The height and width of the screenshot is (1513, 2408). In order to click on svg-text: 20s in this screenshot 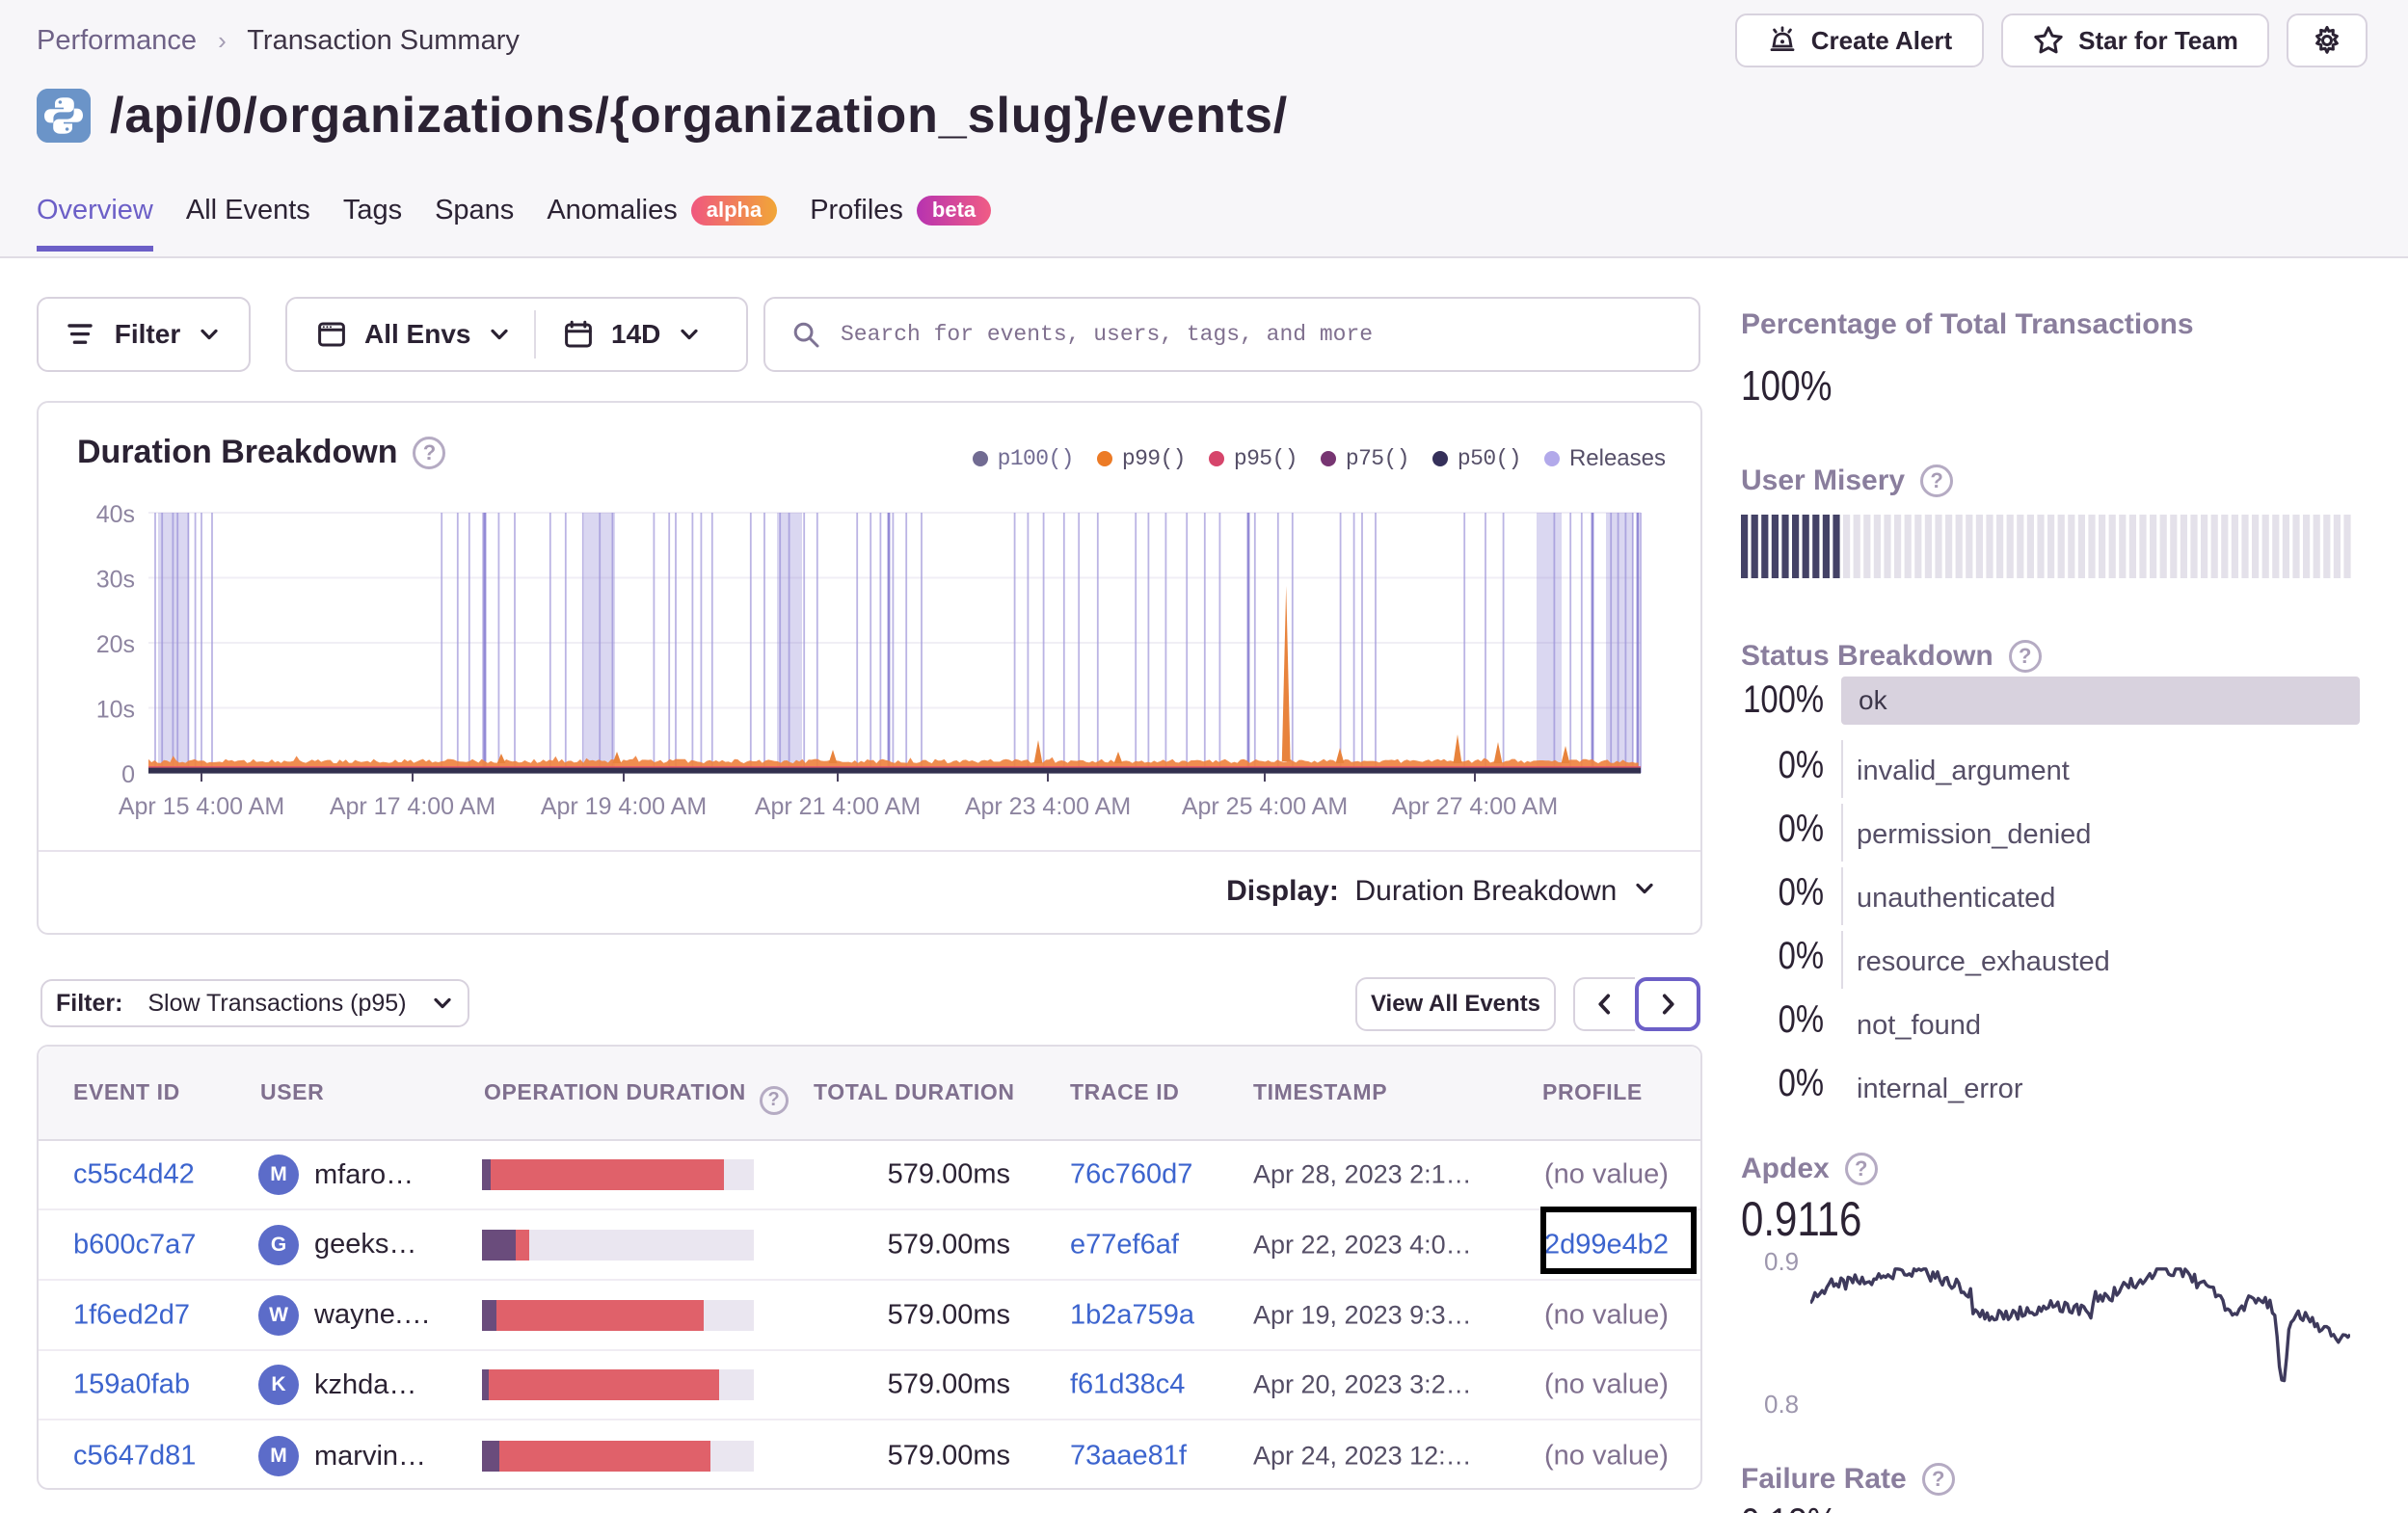, I will do `click(115, 644)`.